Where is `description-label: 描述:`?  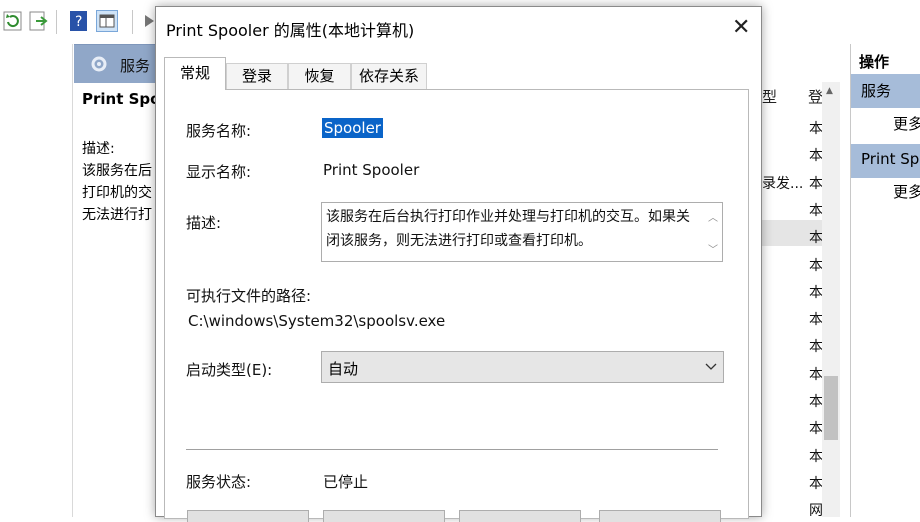 description-label: 描述: is located at coordinates (204, 223).